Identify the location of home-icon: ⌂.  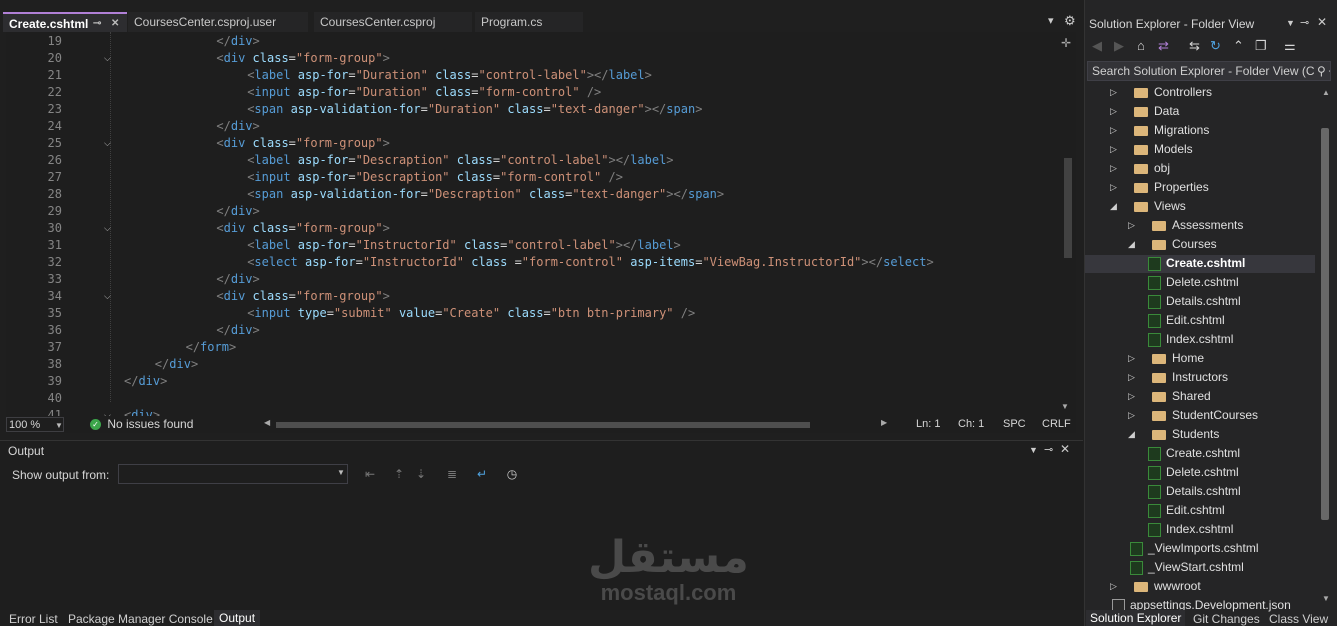
(1141, 45).